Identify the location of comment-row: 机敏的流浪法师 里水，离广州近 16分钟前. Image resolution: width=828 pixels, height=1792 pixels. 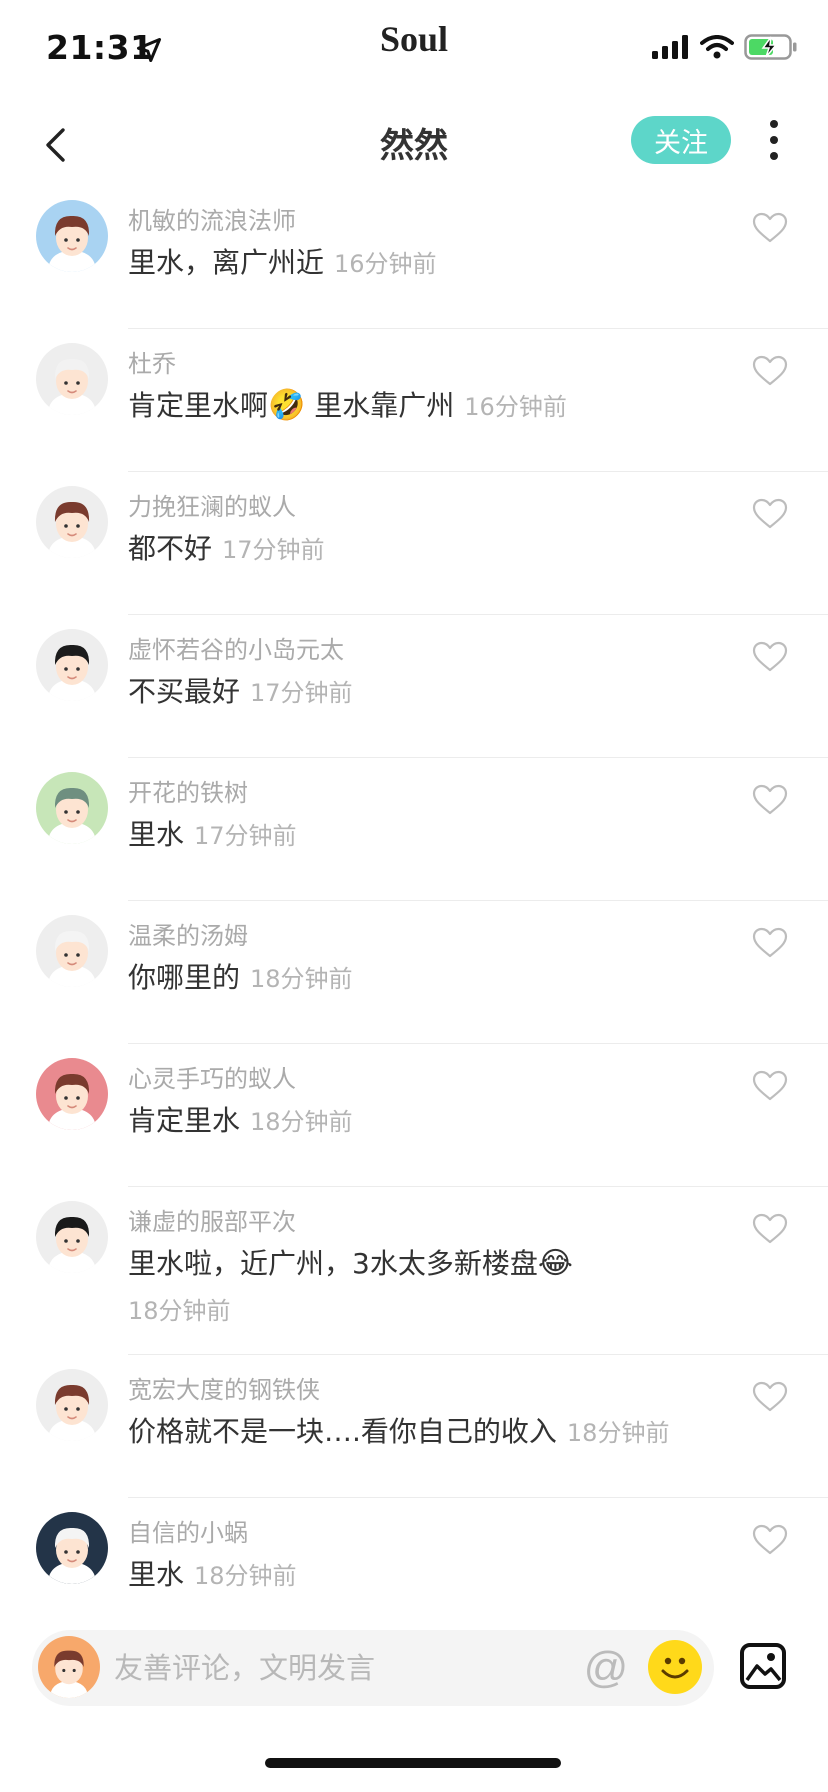
(414, 257).